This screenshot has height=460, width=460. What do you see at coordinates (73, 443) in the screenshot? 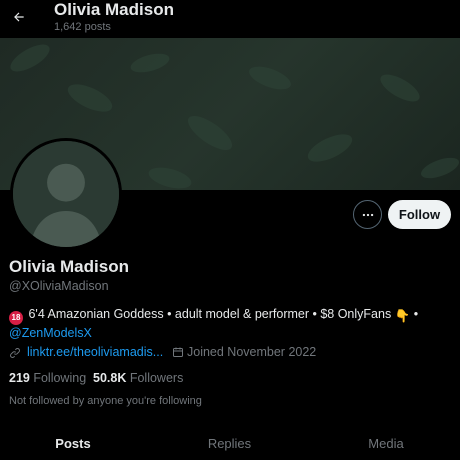
I see `tab-posts: Posts` at bounding box center [73, 443].